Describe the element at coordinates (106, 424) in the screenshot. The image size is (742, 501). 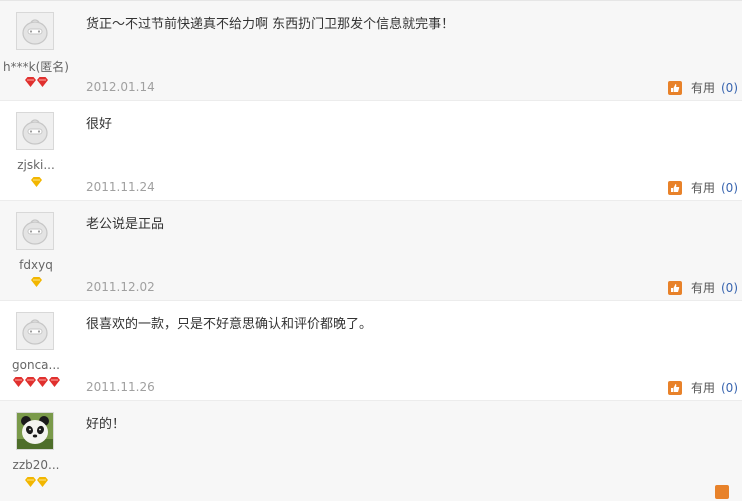
I see `review-content: 好的！` at that location.